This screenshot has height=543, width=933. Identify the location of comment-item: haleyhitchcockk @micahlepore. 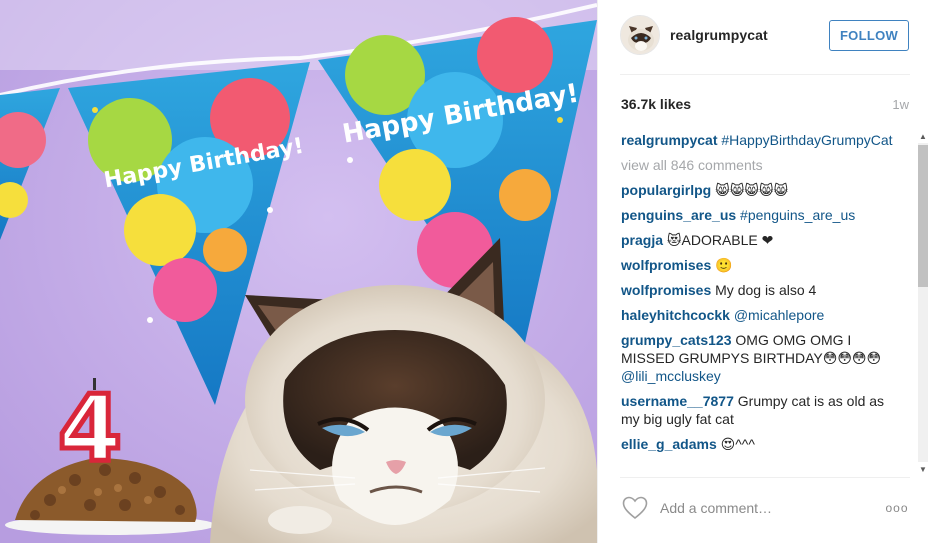
(757, 315).